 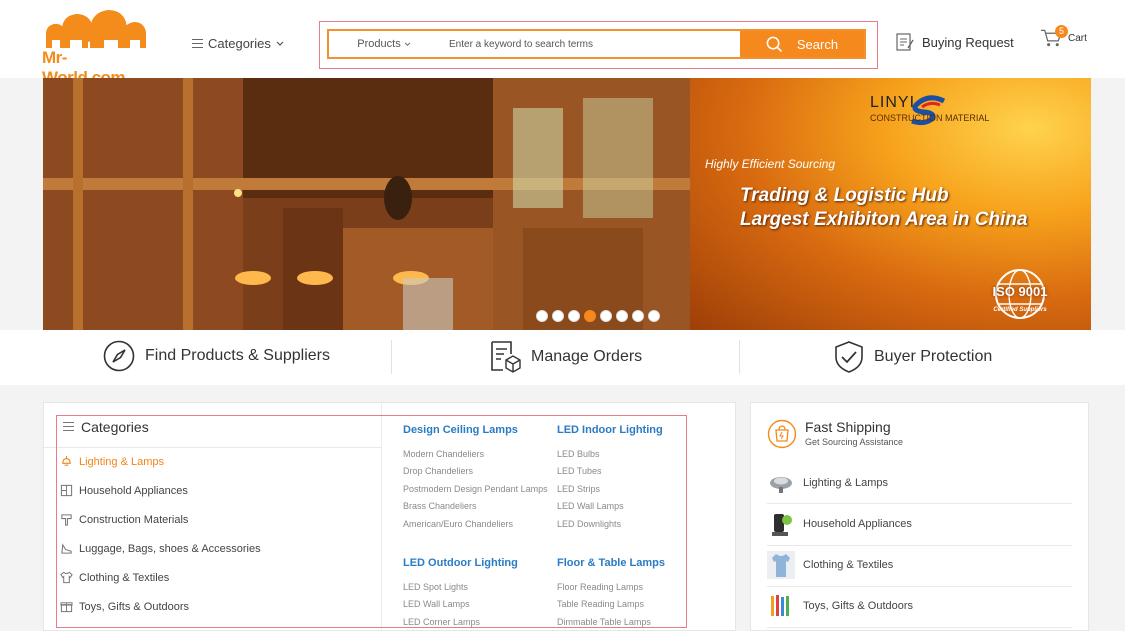 What do you see at coordinates (578, 489) in the screenshot?
I see `sub-link: LED Strips` at bounding box center [578, 489].